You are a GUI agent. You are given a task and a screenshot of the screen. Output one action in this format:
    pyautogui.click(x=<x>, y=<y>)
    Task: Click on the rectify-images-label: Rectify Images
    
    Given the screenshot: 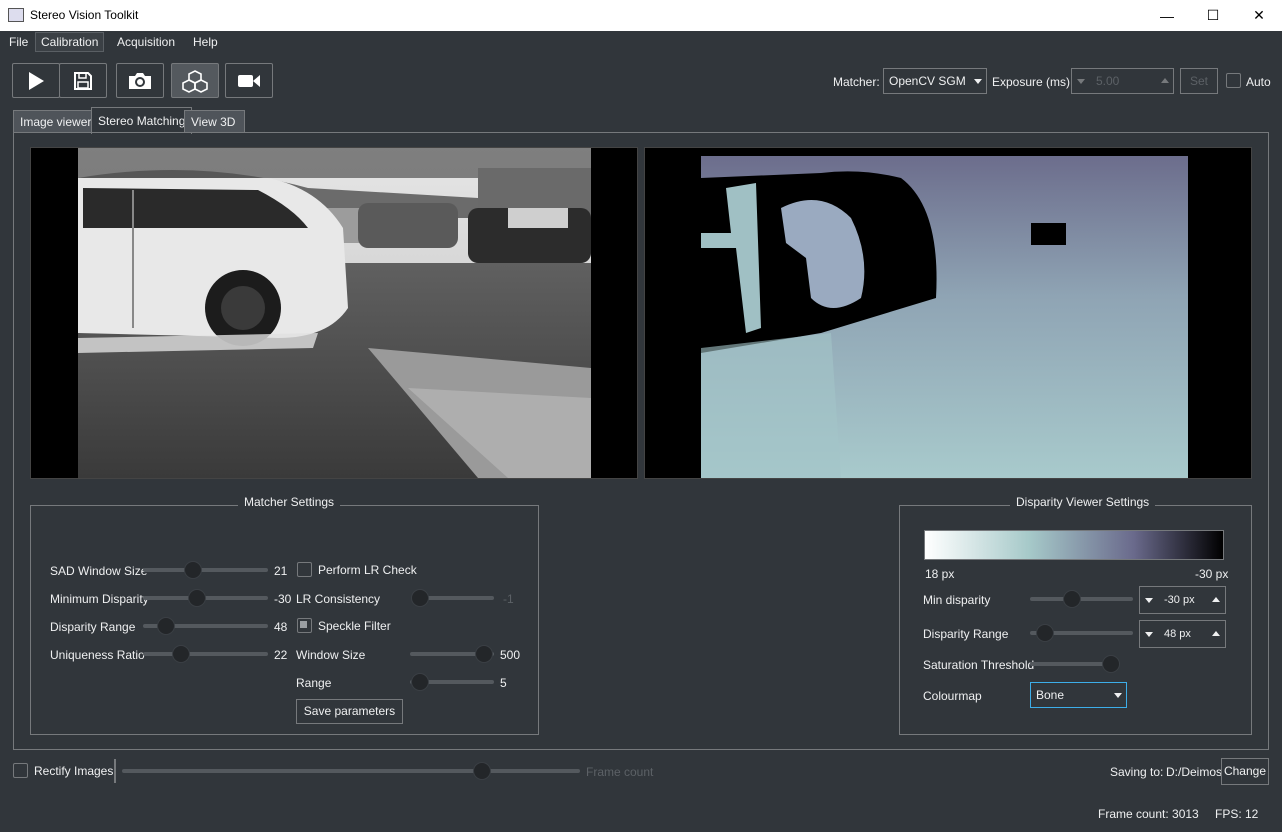 What is the action you would take?
    pyautogui.click(x=74, y=771)
    